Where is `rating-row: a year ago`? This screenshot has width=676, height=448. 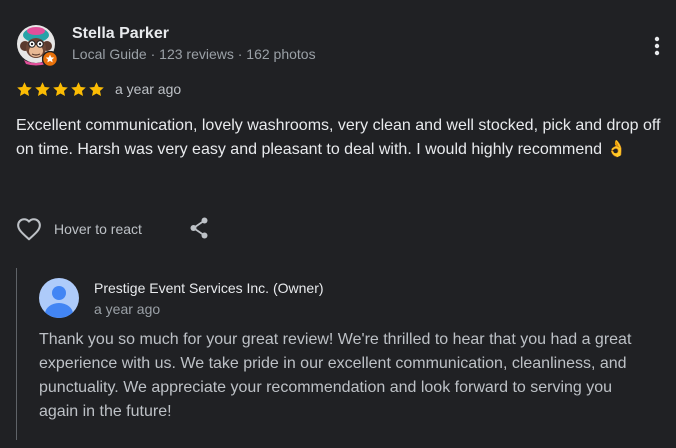
rating-row: a year ago is located at coordinates (98, 89).